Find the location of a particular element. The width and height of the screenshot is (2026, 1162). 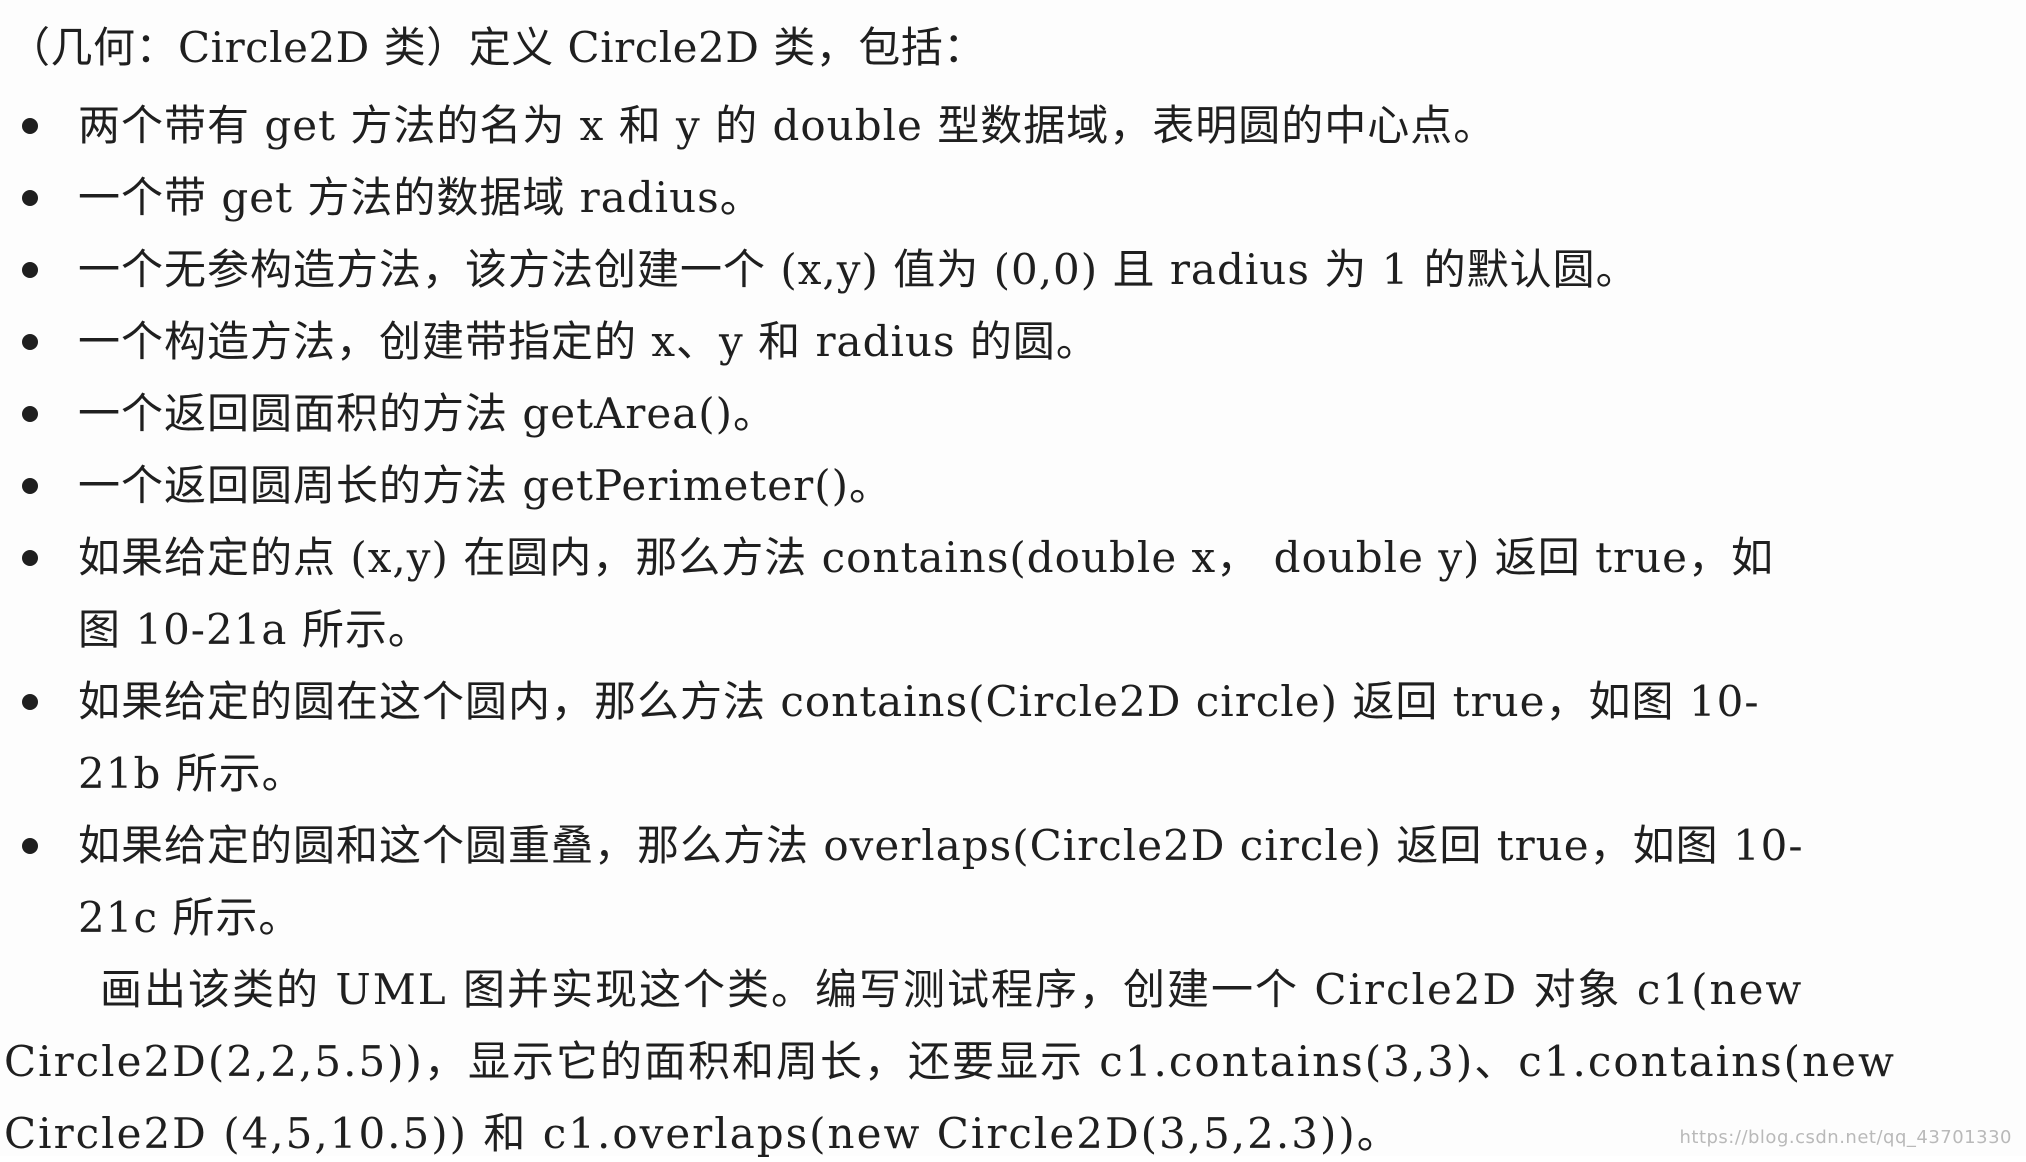

bullet-item-2: 一个带 get 方法的数据域 radius。 is located at coordinates (420, 197).